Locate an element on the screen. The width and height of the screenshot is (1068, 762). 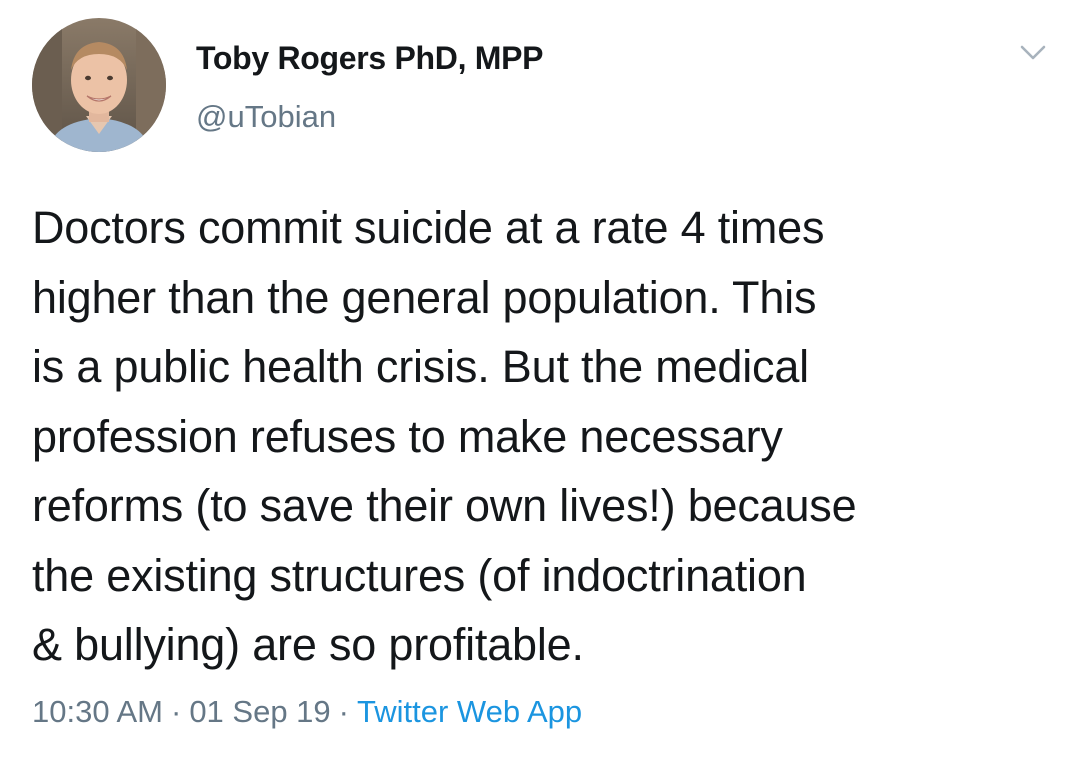
tweet-source-link: Twitter Web App is located at coordinates (469, 711).